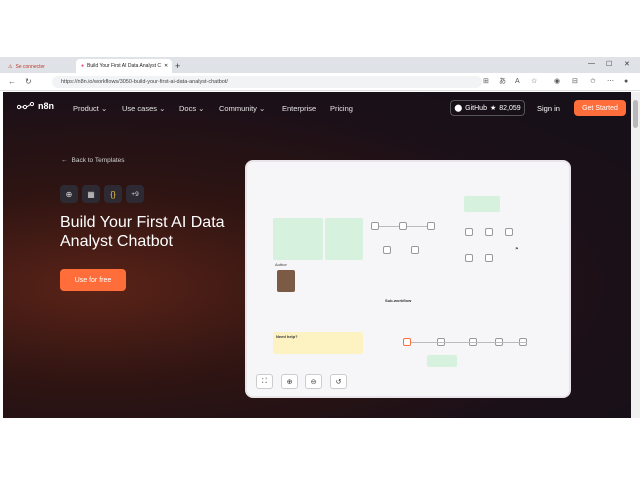  I want to click on favorite-star-icon: ☆, so click(534, 82).